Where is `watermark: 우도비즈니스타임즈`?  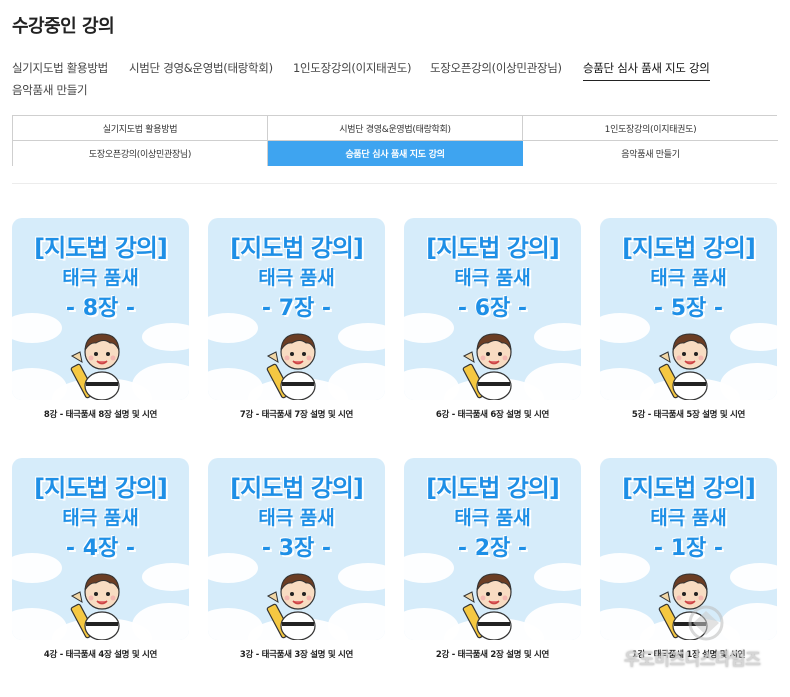
watermark: 우도비즈니스타임즈 is located at coordinates (692, 660).